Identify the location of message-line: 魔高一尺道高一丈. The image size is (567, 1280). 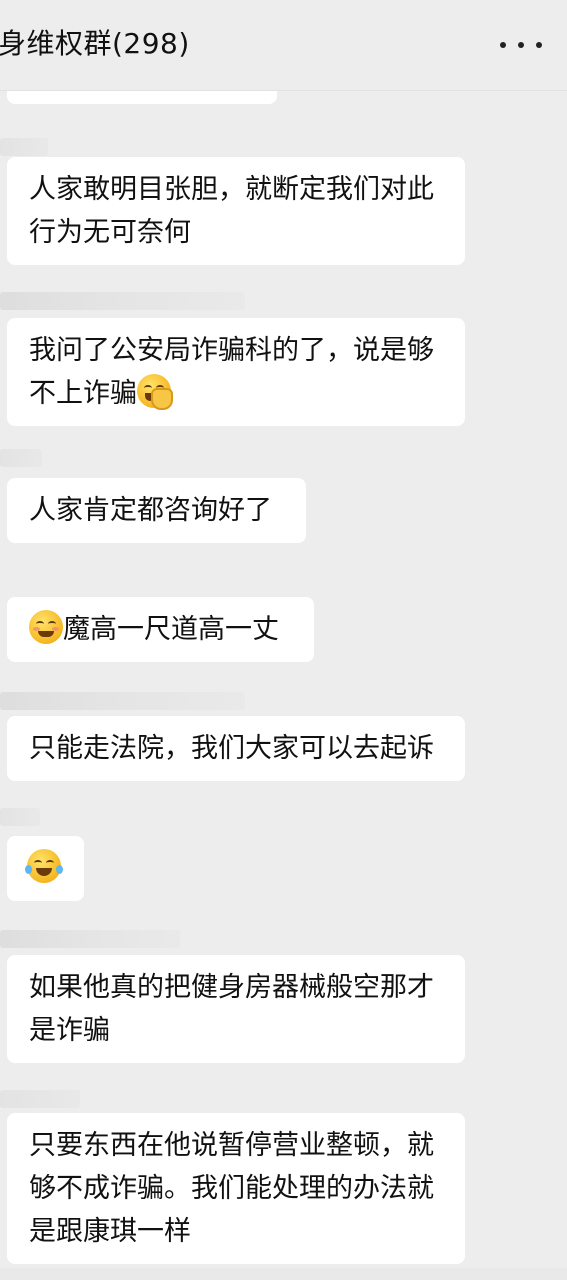
(171, 629).